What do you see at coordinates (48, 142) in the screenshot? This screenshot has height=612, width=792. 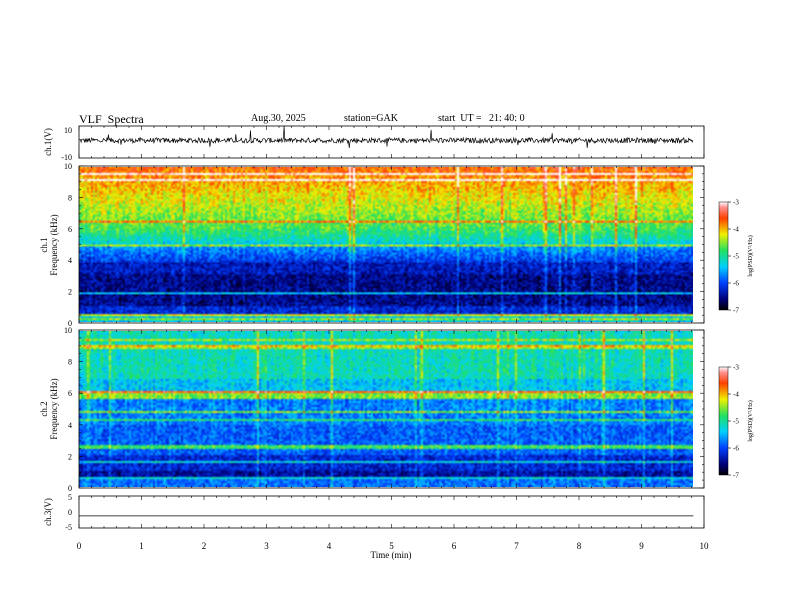 I see `ch1-wave-ylabel: ch.1(V)` at bounding box center [48, 142].